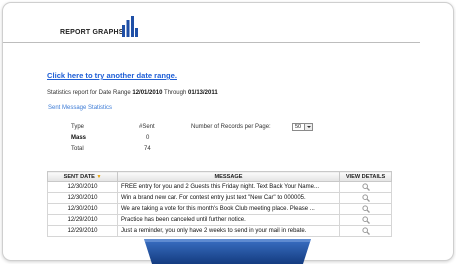 Image resolution: width=456 pixels, height=264 pixels. What do you see at coordinates (231, 127) in the screenshot?
I see `records-per-page-label: Number of Records per Page:` at bounding box center [231, 127].